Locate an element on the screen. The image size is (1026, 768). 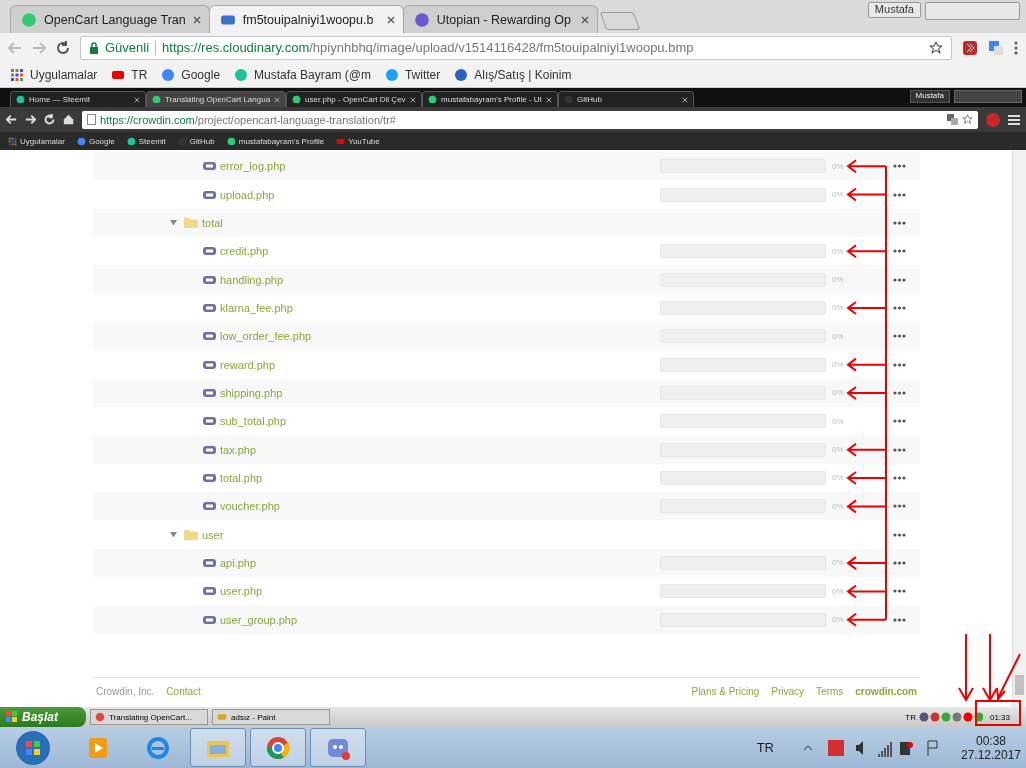
address-bar: Güvenli https://res.cloudinary.com/hpiynhbhq/image/upload/v1514116428/fm5touipalniyi1woopu.bmp is located at coordinates (516, 47).